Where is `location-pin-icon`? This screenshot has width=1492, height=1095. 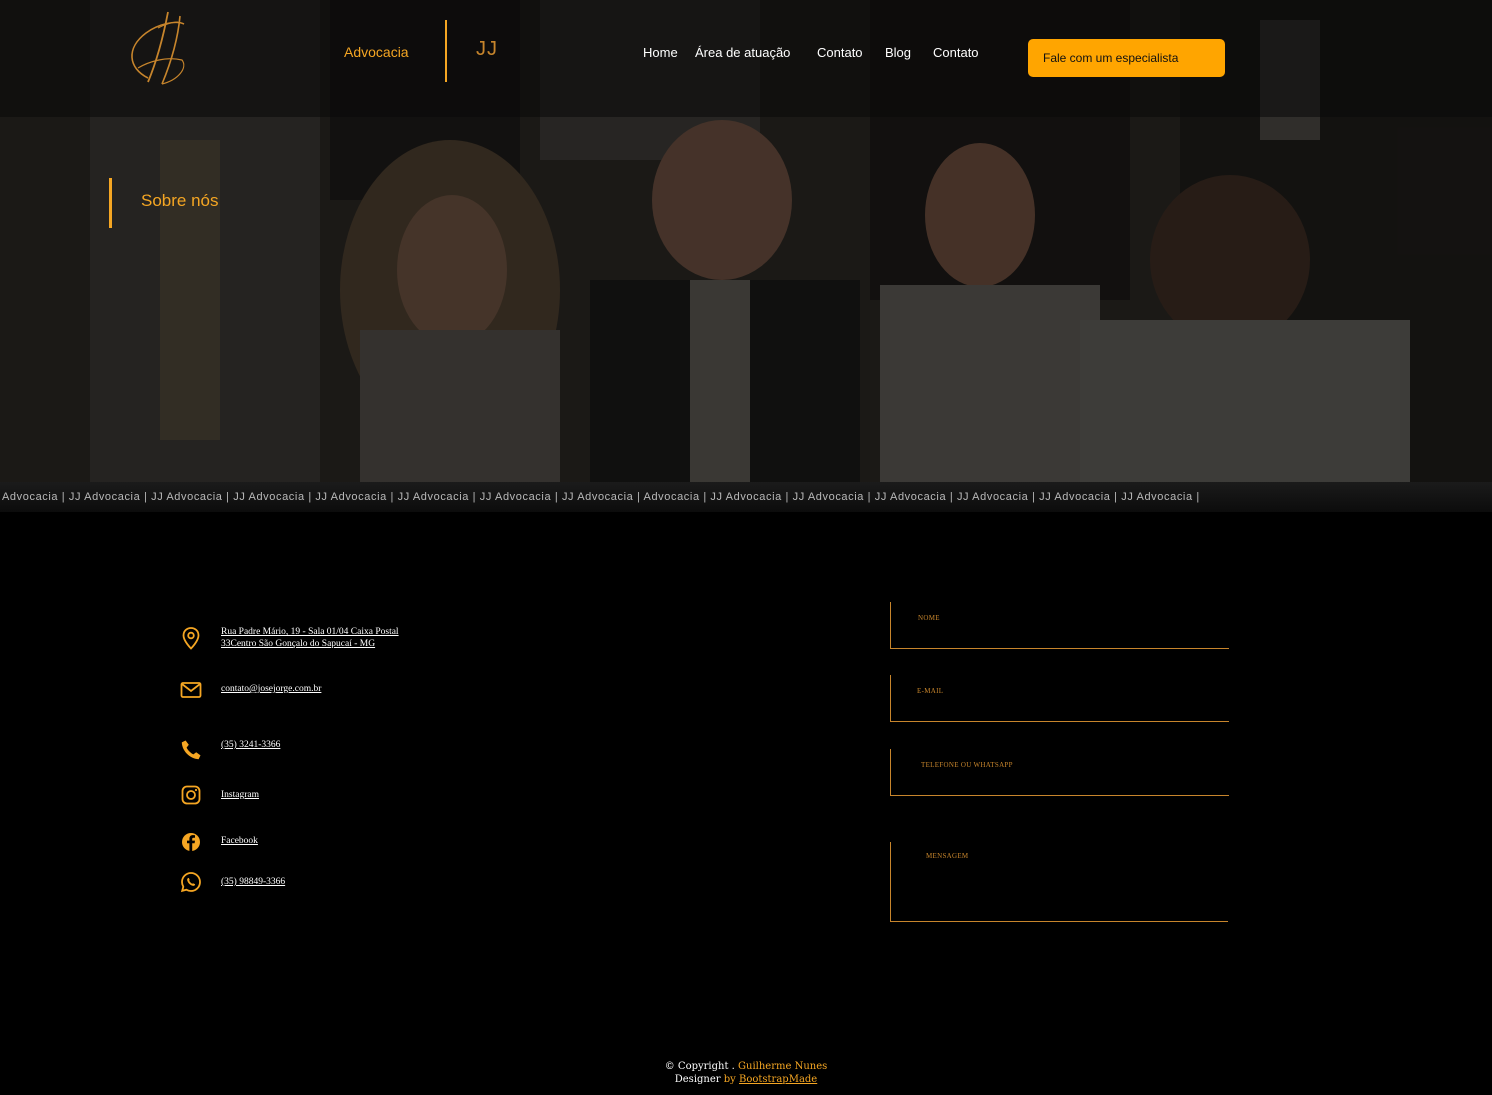
location-pin-icon is located at coordinates (191, 638).